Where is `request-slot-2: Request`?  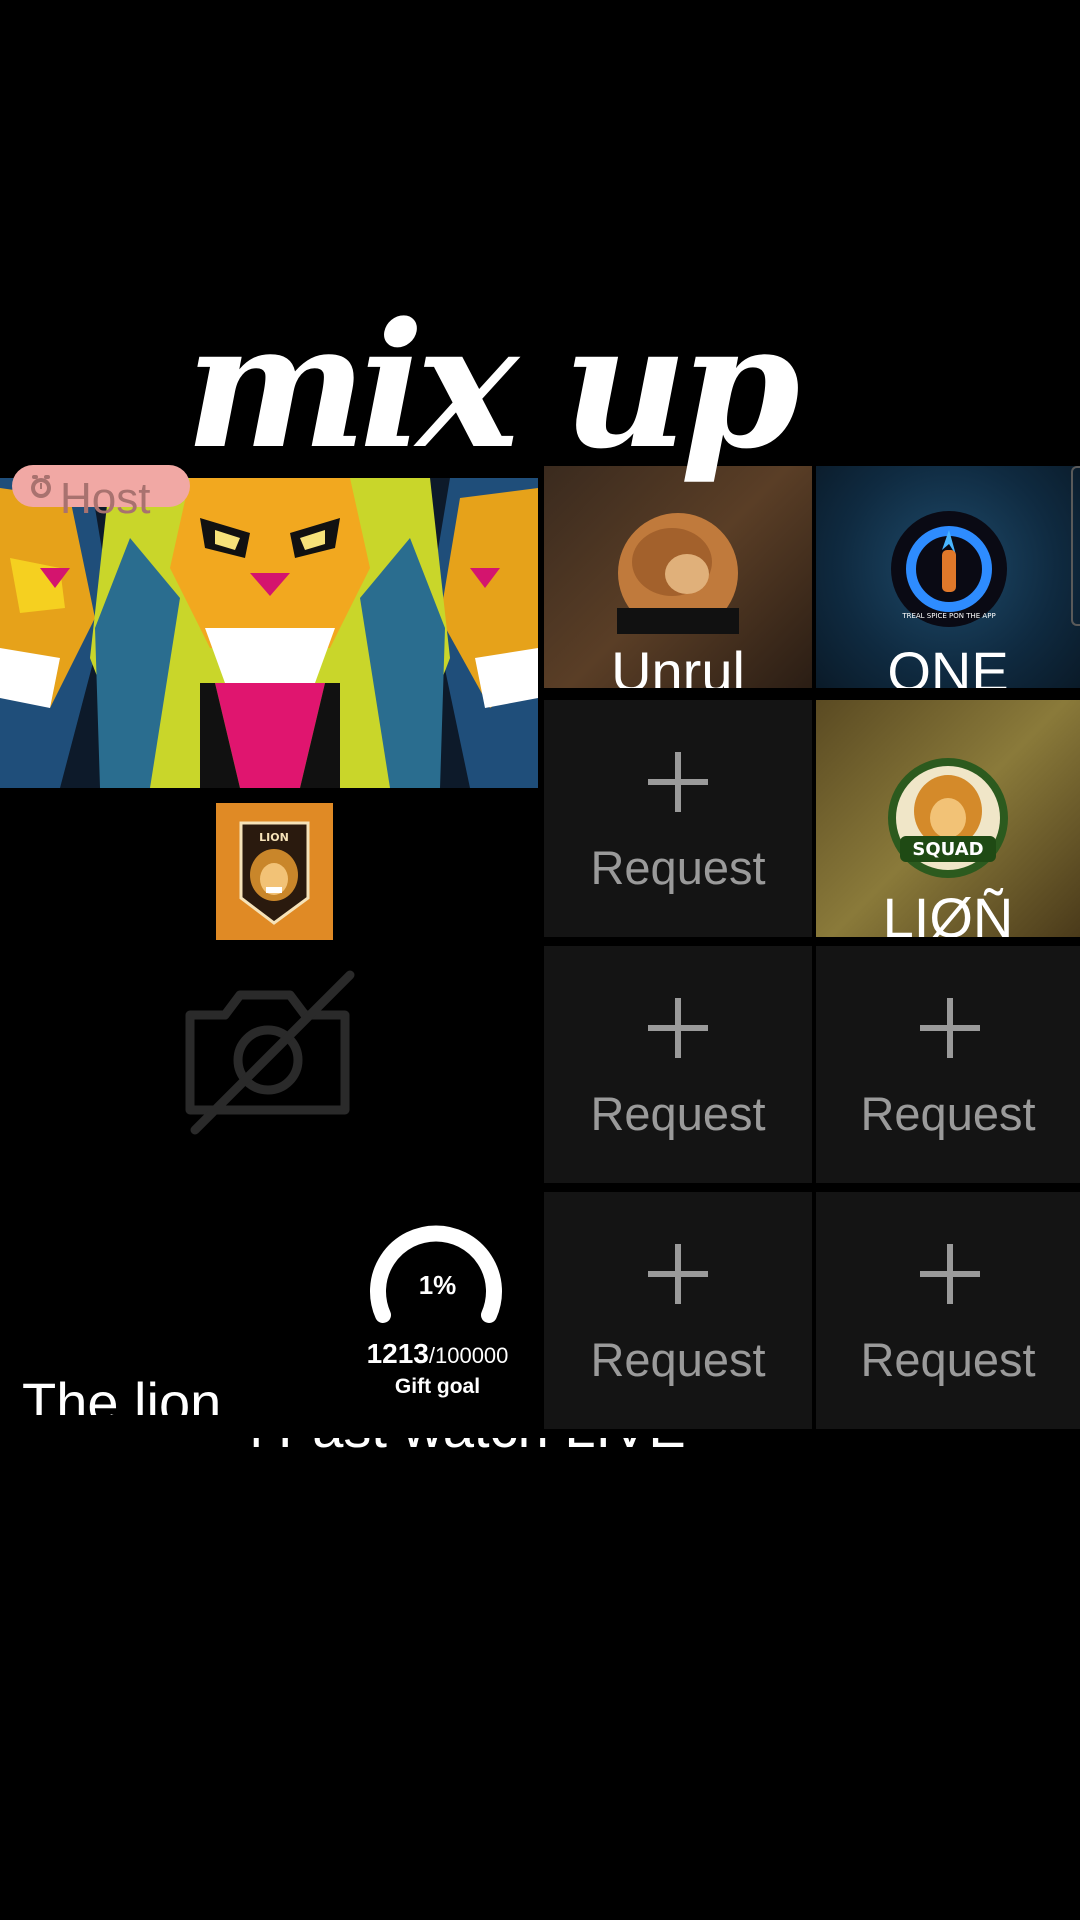
request-slot-2: Request is located at coordinates (678, 1064).